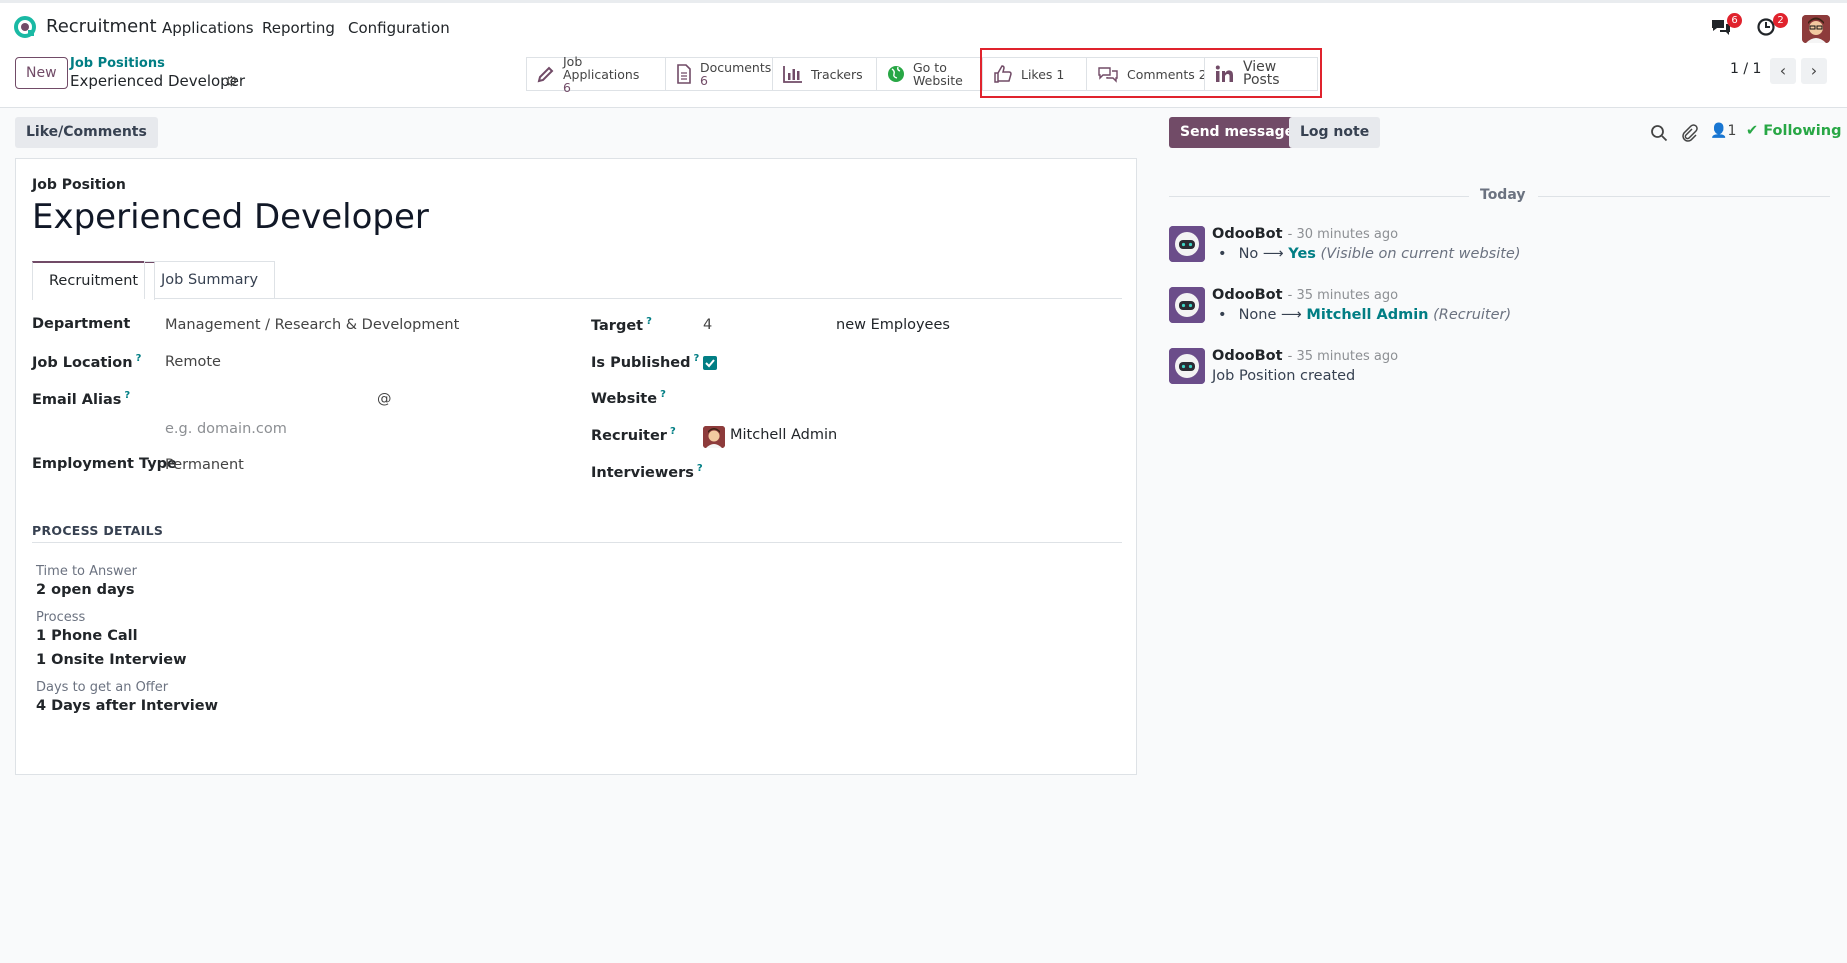  I want to click on employment-type-field: Permanent, so click(204, 465).